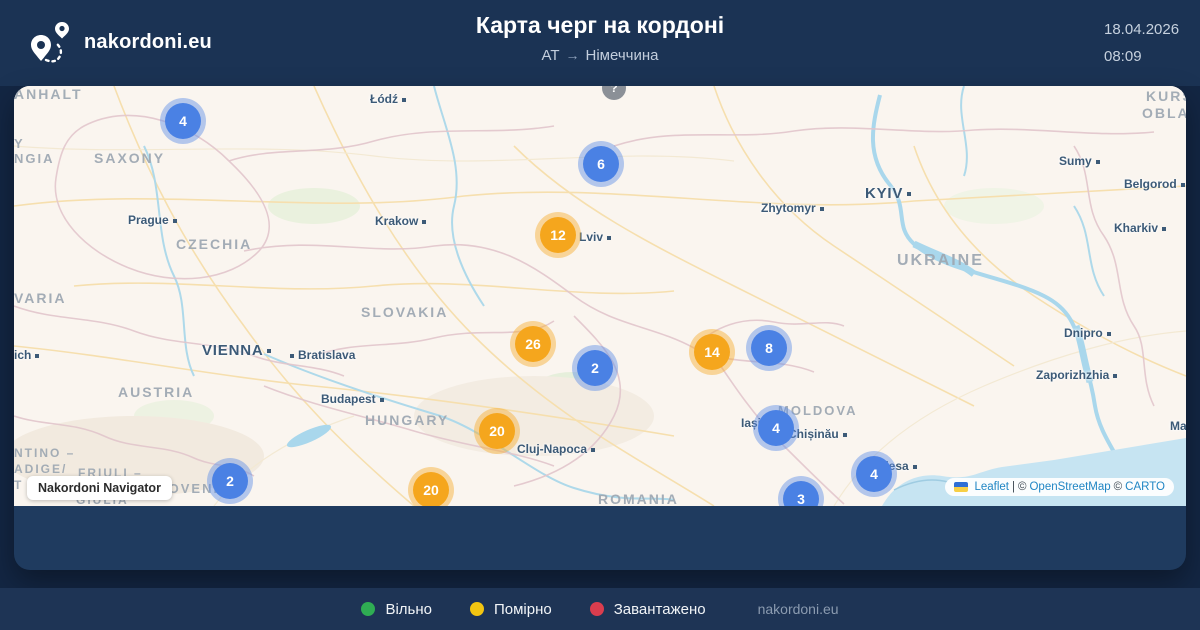 This screenshot has width=1200, height=630. Describe the element at coordinates (769, 348) in the screenshot. I see `queue-marker: 8` at that location.